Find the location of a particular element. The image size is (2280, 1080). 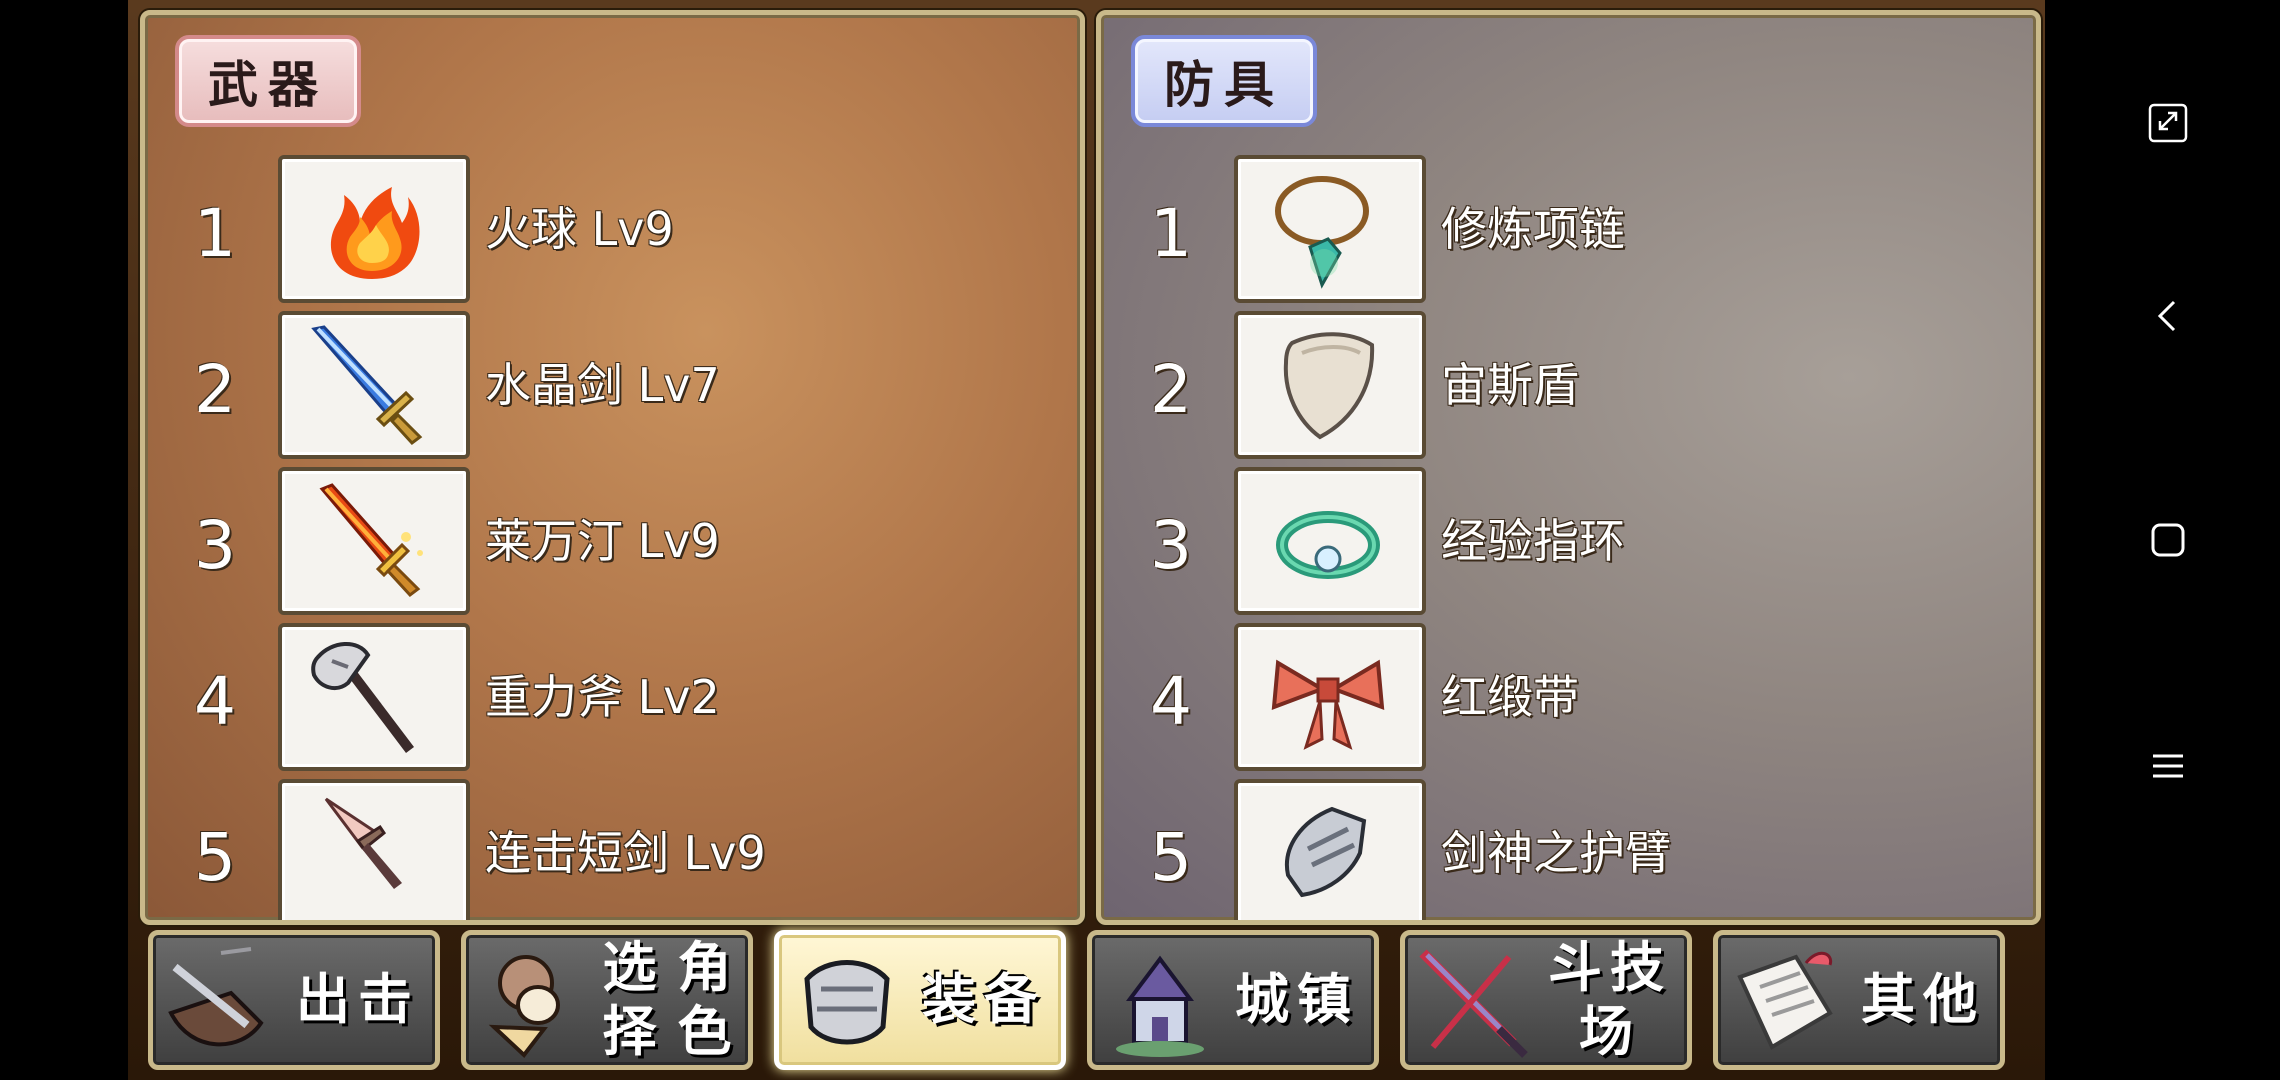

town-icon is located at coordinates (1160, 1006).